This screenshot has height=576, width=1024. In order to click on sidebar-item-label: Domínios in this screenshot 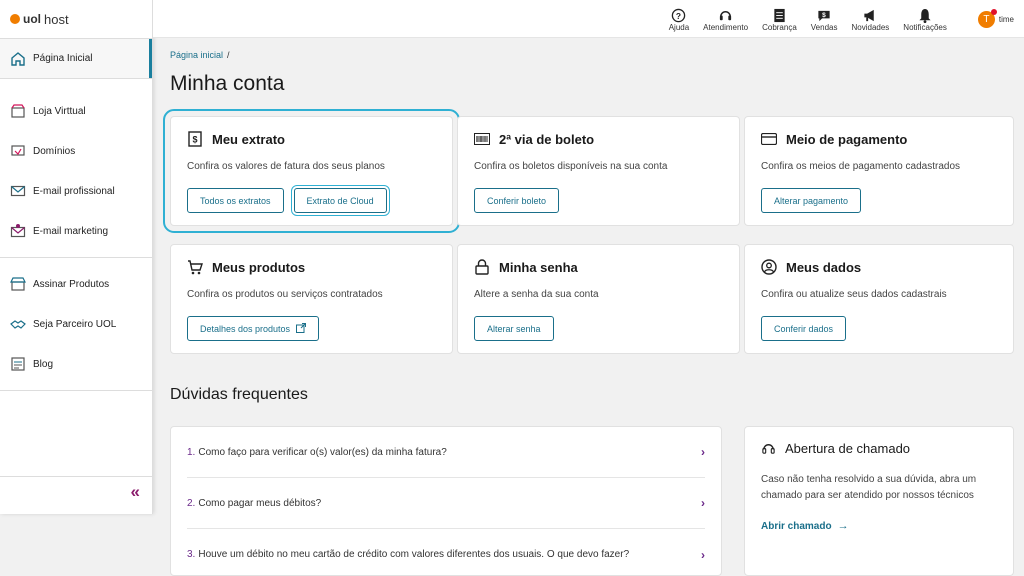, I will do `click(54, 151)`.